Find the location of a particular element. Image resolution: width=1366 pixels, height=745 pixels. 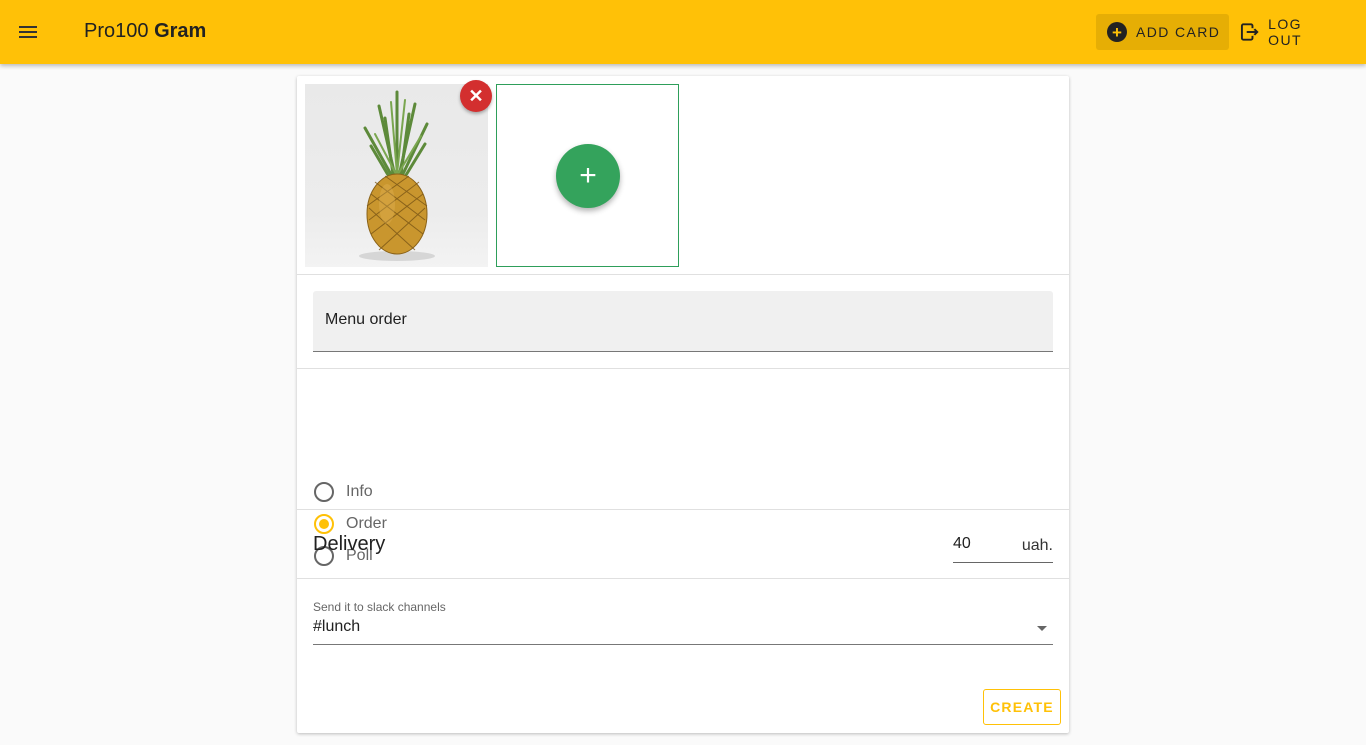

title-input: Menu order is located at coordinates (683, 321).